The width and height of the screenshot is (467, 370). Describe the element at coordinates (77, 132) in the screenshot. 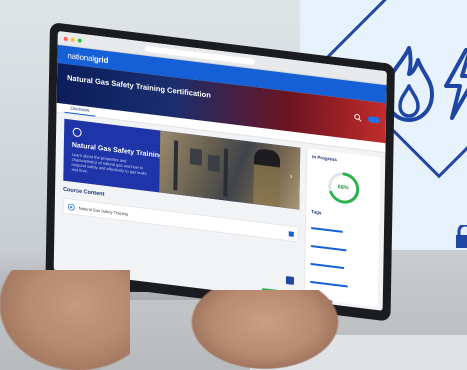

I see `certificate-icon` at that location.